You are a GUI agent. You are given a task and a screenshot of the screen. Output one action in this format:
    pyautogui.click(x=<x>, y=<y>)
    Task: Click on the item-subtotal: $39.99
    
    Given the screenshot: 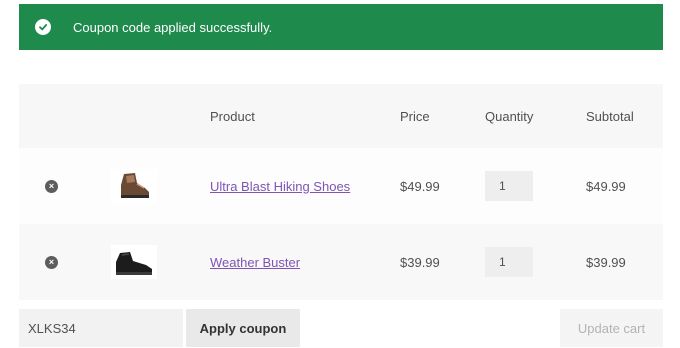 What is the action you would take?
    pyautogui.click(x=606, y=262)
    